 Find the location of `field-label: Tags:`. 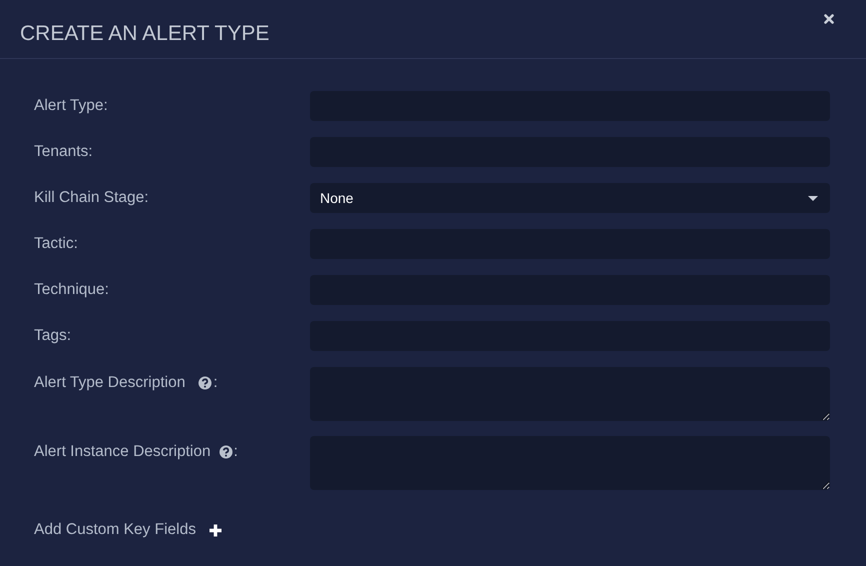

field-label: Tags: is located at coordinates (53, 336).